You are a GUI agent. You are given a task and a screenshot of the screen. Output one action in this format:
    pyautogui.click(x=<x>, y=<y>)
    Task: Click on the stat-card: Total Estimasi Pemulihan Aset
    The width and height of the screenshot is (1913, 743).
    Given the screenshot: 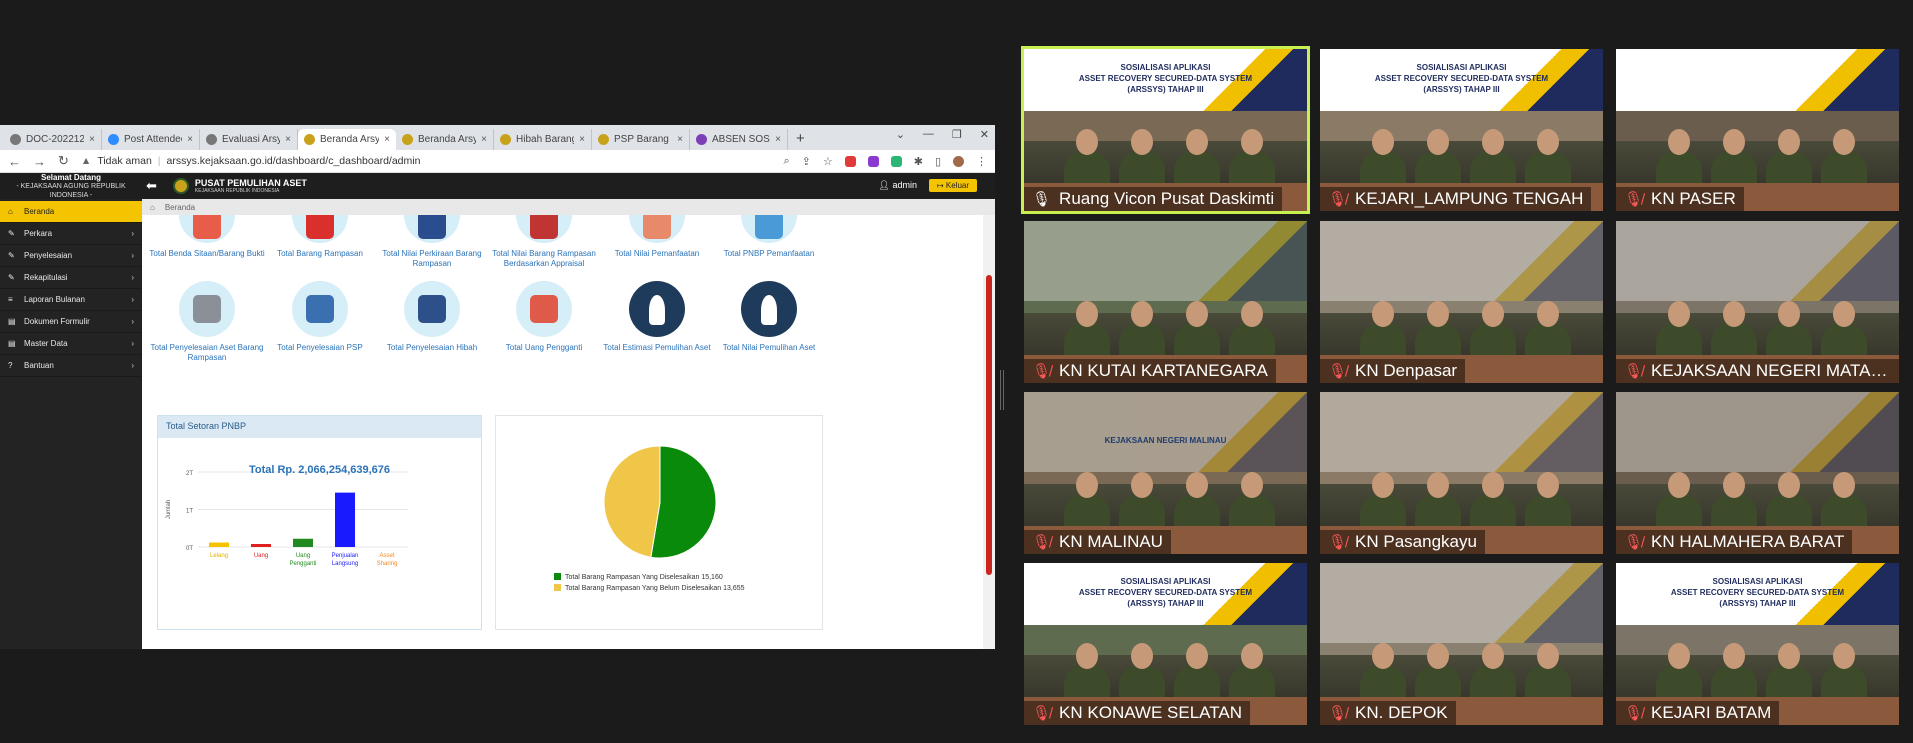 What is the action you would take?
    pyautogui.click(x=657, y=317)
    